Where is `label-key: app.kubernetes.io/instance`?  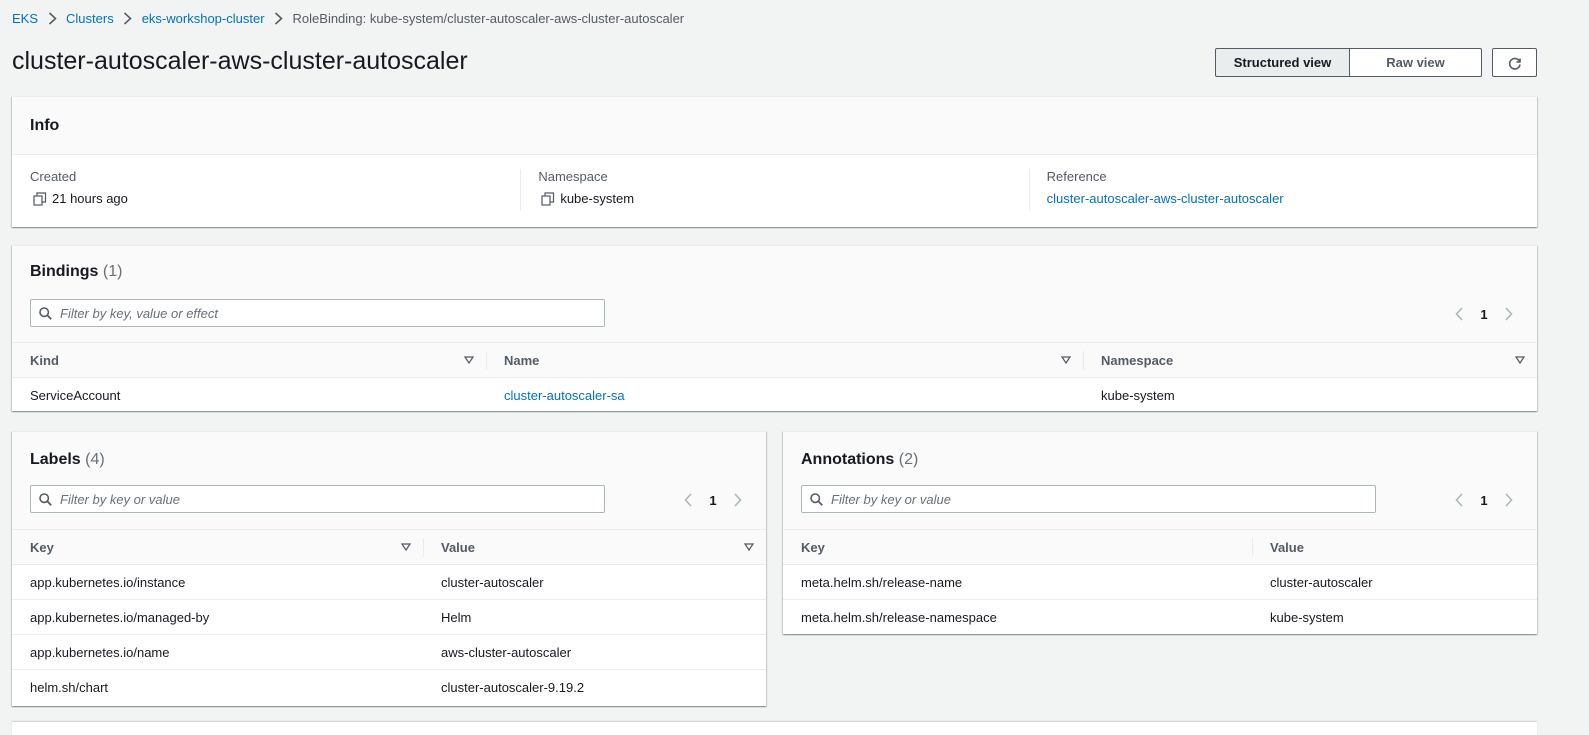
label-key: app.kubernetes.io/instance is located at coordinates (217, 582).